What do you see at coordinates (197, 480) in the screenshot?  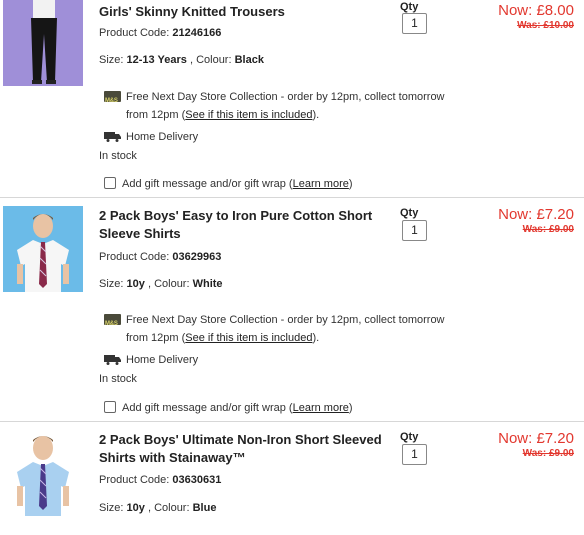 I see `product-code-value: 03630631` at bounding box center [197, 480].